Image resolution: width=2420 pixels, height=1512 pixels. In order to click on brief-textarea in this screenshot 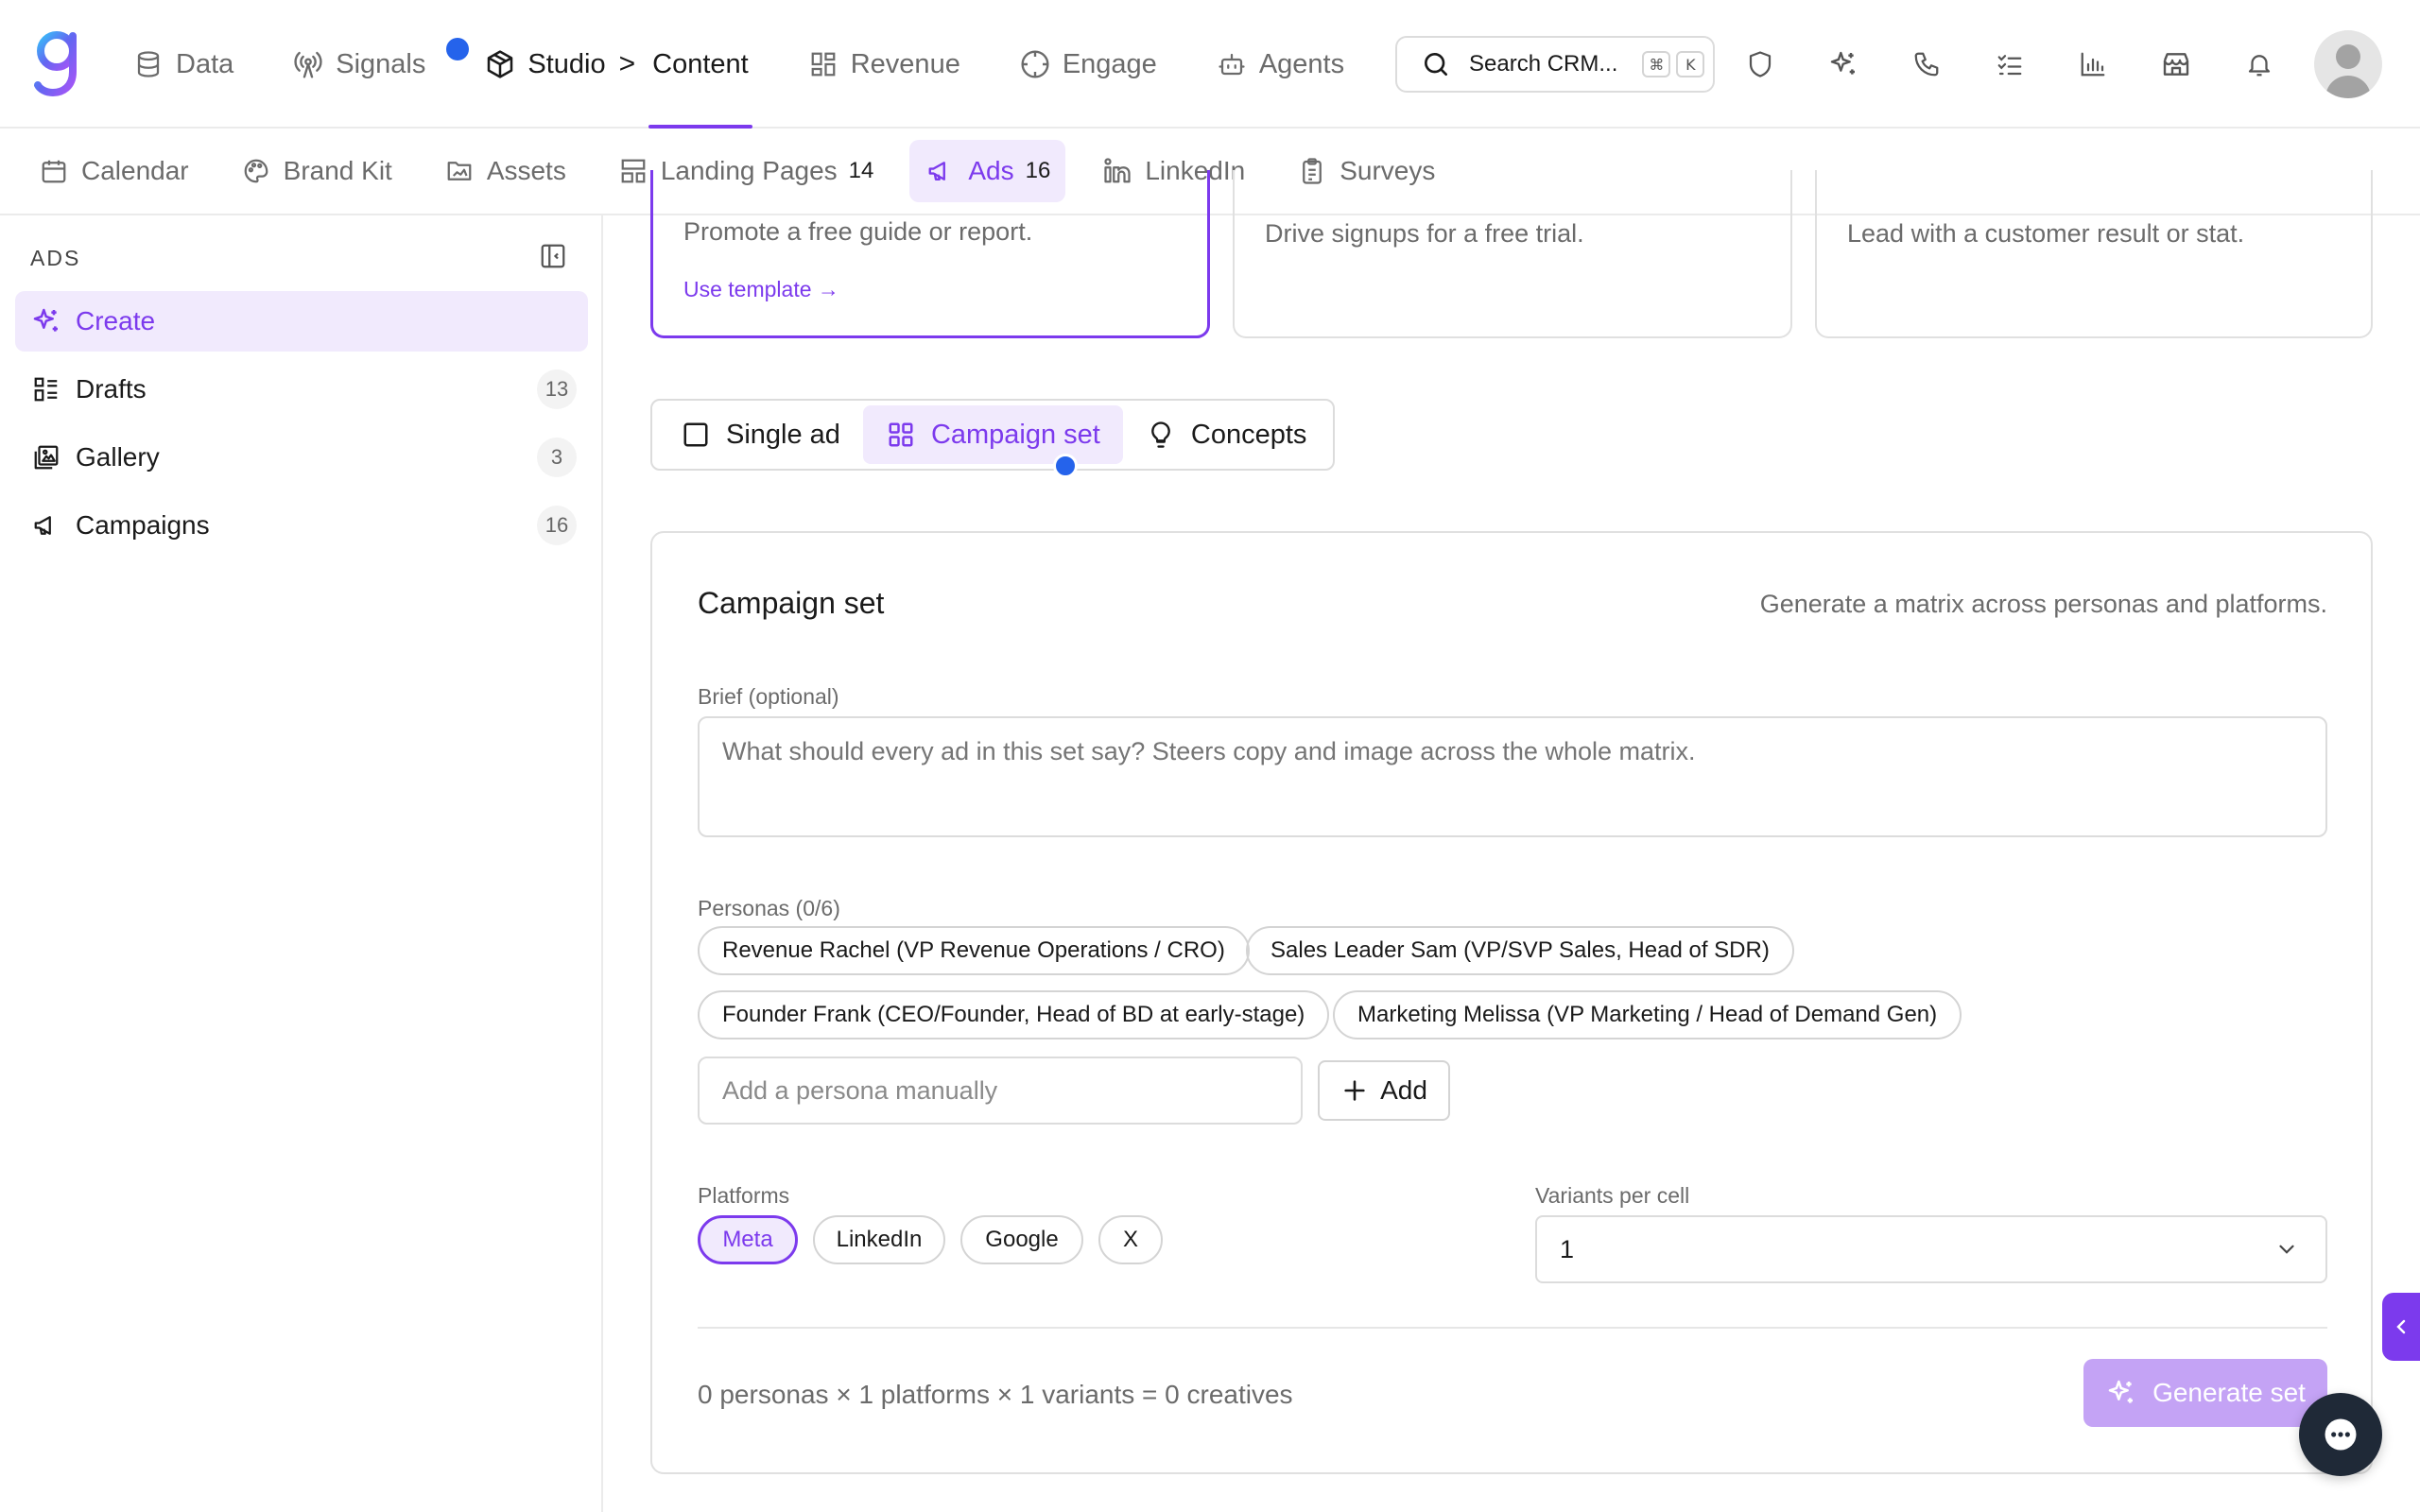, I will do `click(1512, 776)`.